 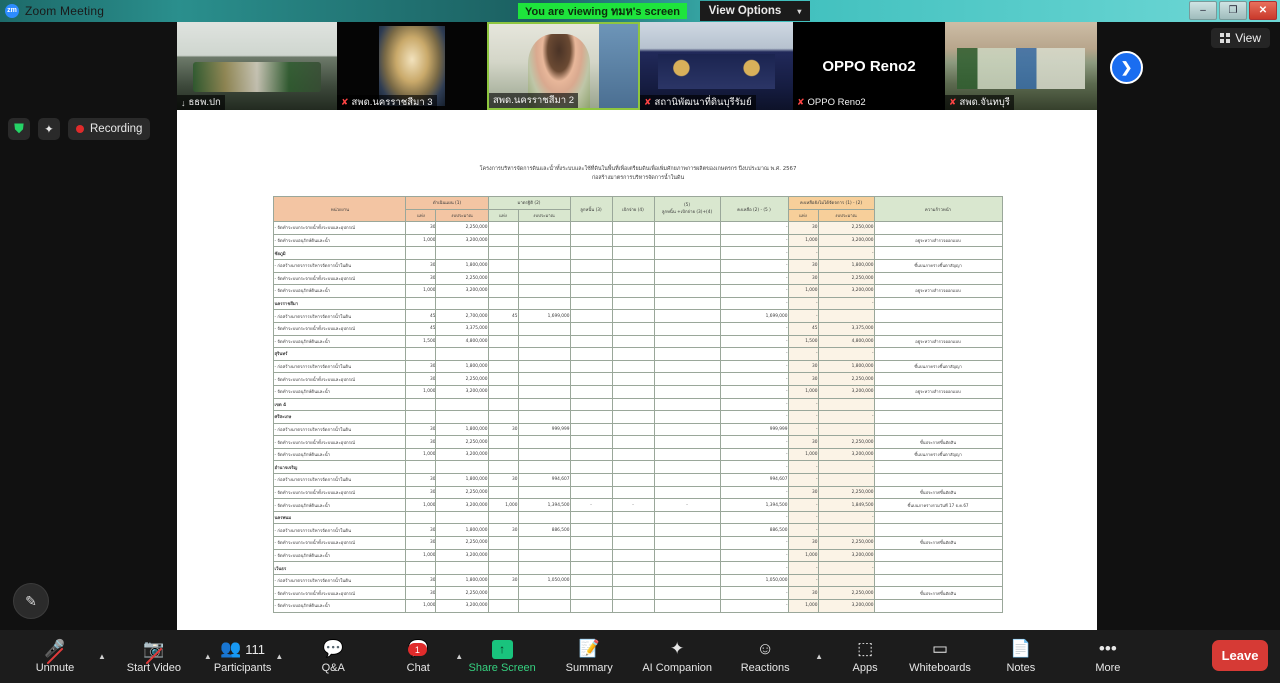 What do you see at coordinates (544, 240) in the screenshot?
I see `cell-a-budget` at bounding box center [544, 240].